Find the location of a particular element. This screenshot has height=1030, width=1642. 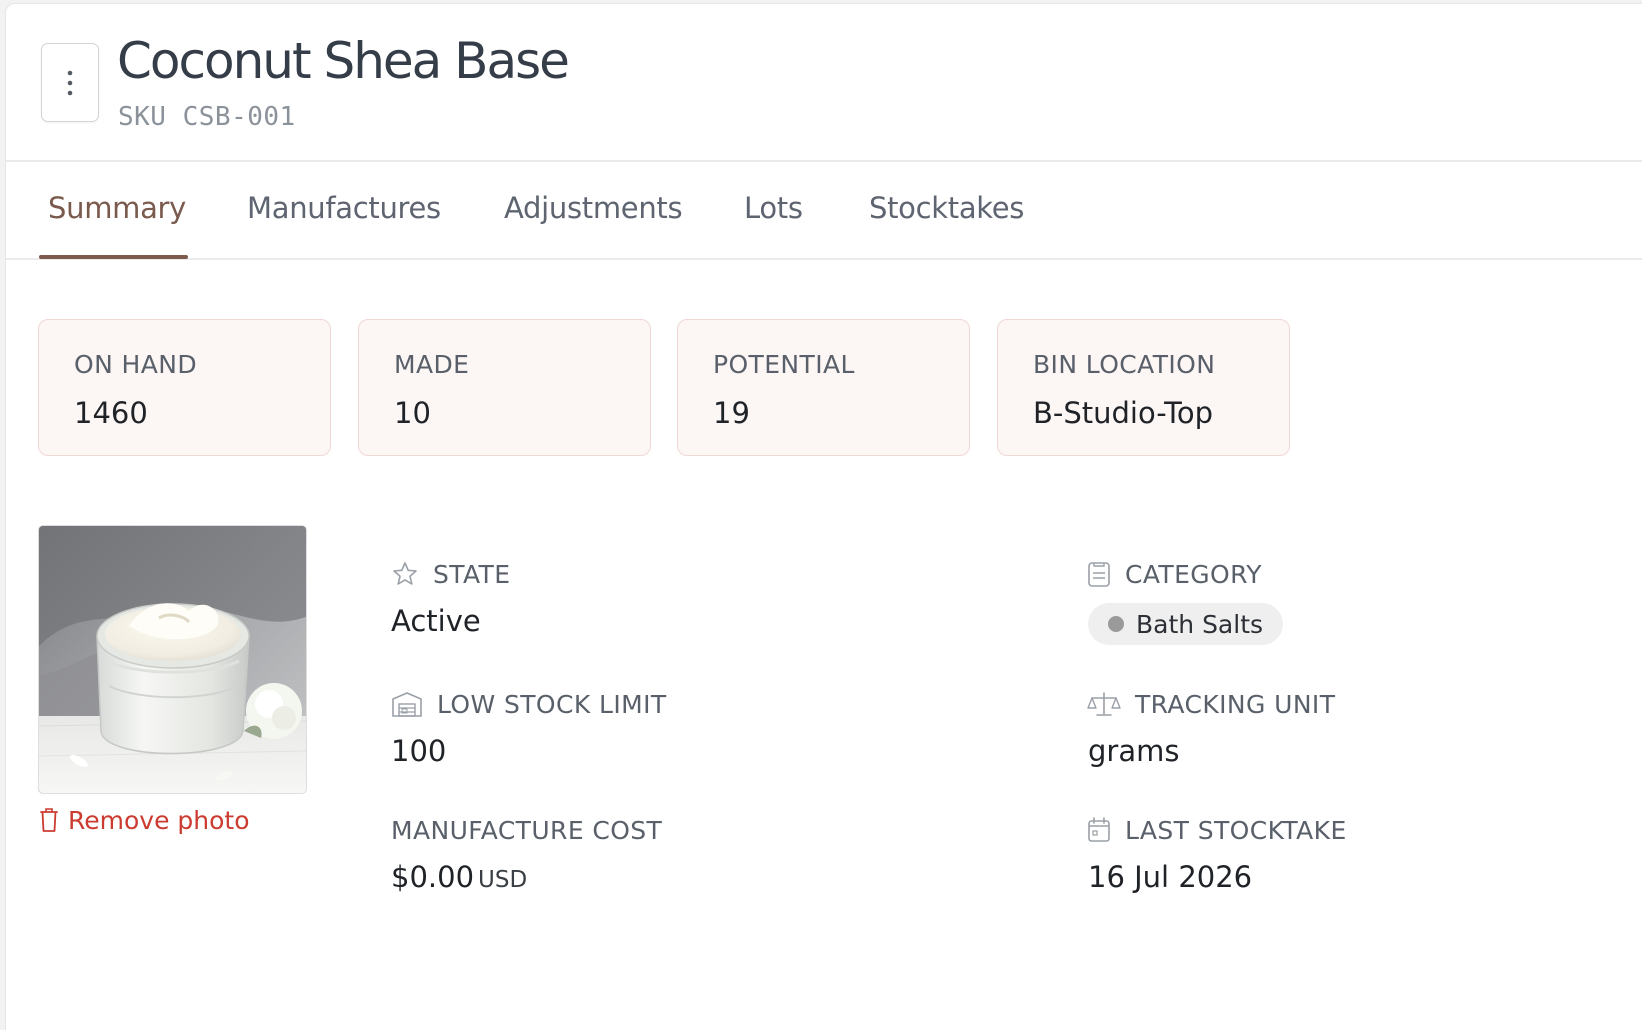

star-icon is located at coordinates (405, 573).